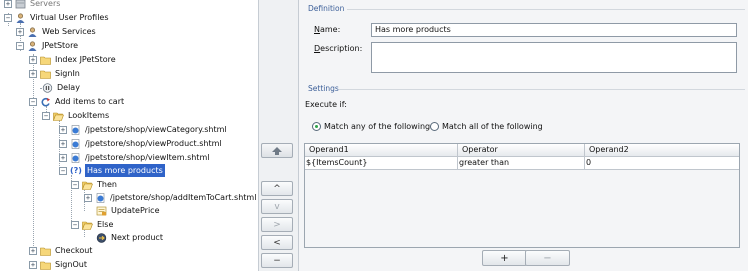 The width and height of the screenshot is (748, 271). Describe the element at coordinates (75, 115) in the screenshot. I see `tree-node-lookitems: − LookItems` at that location.